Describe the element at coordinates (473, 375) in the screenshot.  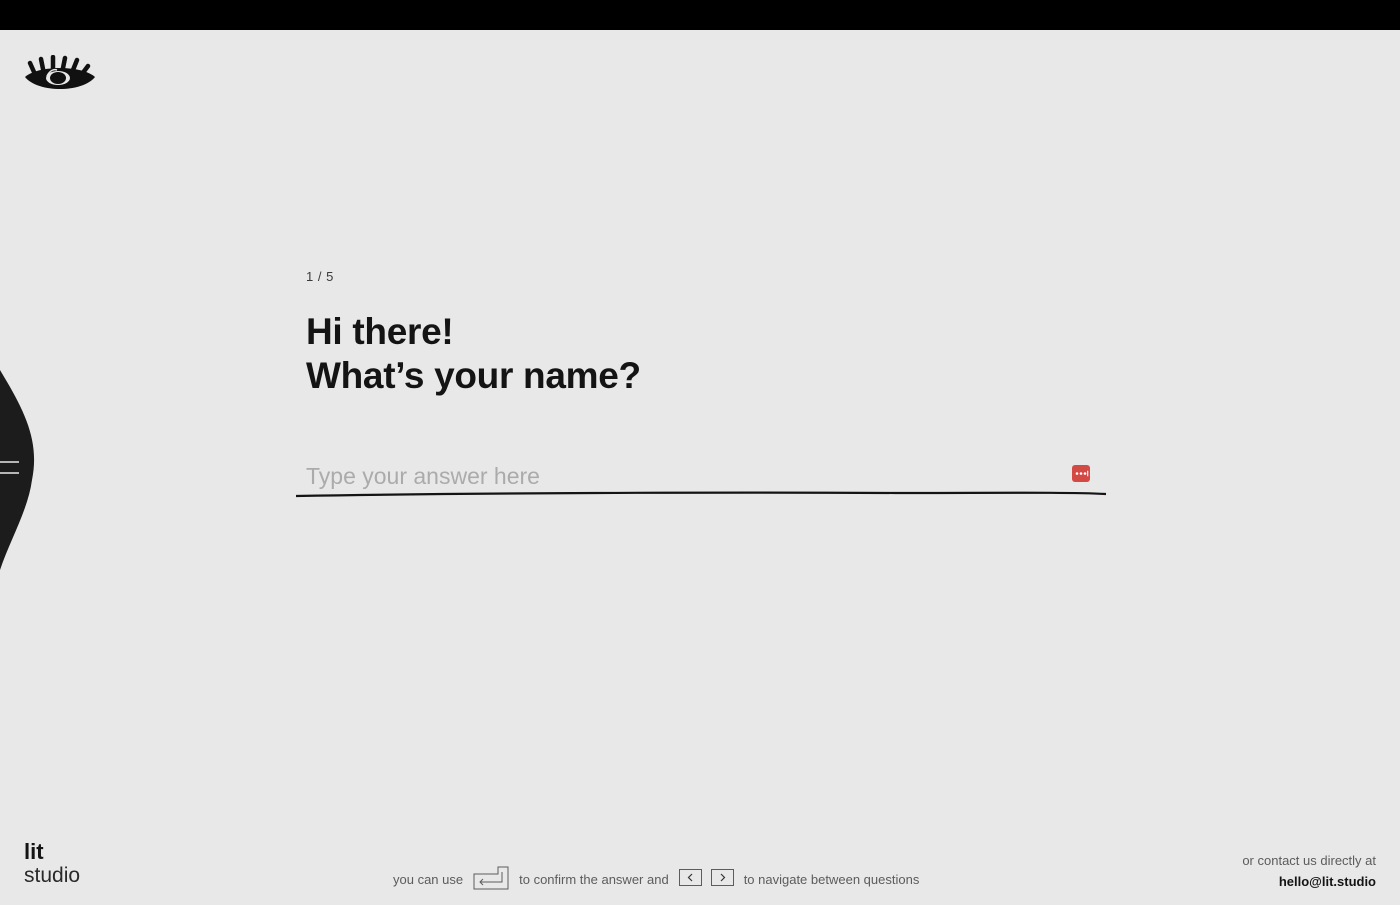
I see `question-line-2: What’s your name?` at that location.